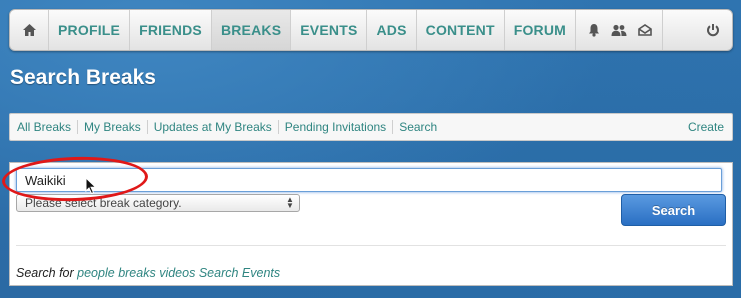 This screenshot has height=298, width=741. Describe the element at coordinates (594, 30) in the screenshot. I see `bell-icon` at that location.